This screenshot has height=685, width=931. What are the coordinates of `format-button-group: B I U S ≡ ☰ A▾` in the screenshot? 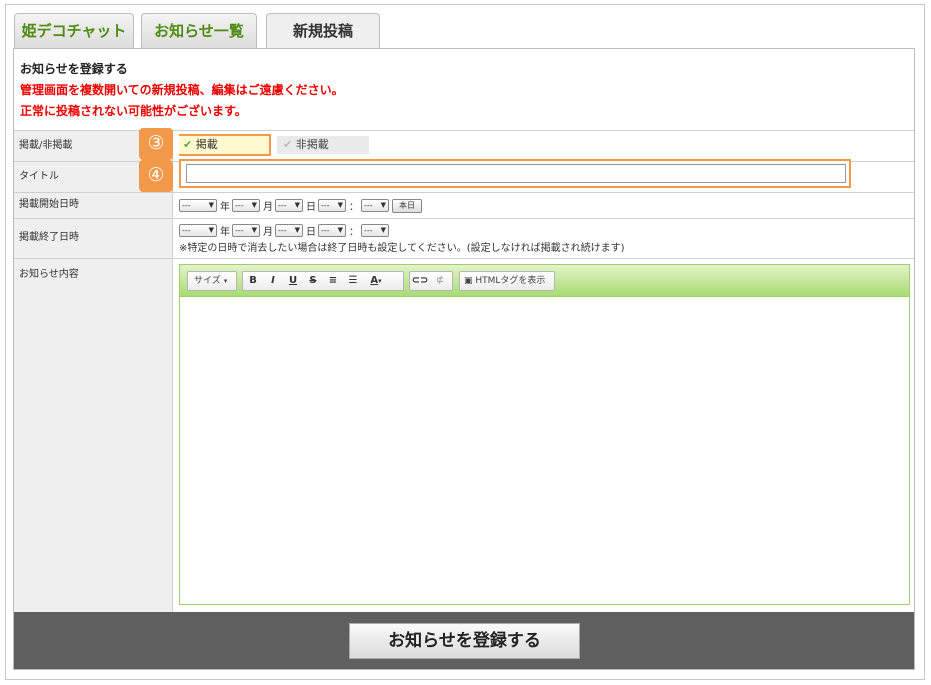 It's located at (323, 281).